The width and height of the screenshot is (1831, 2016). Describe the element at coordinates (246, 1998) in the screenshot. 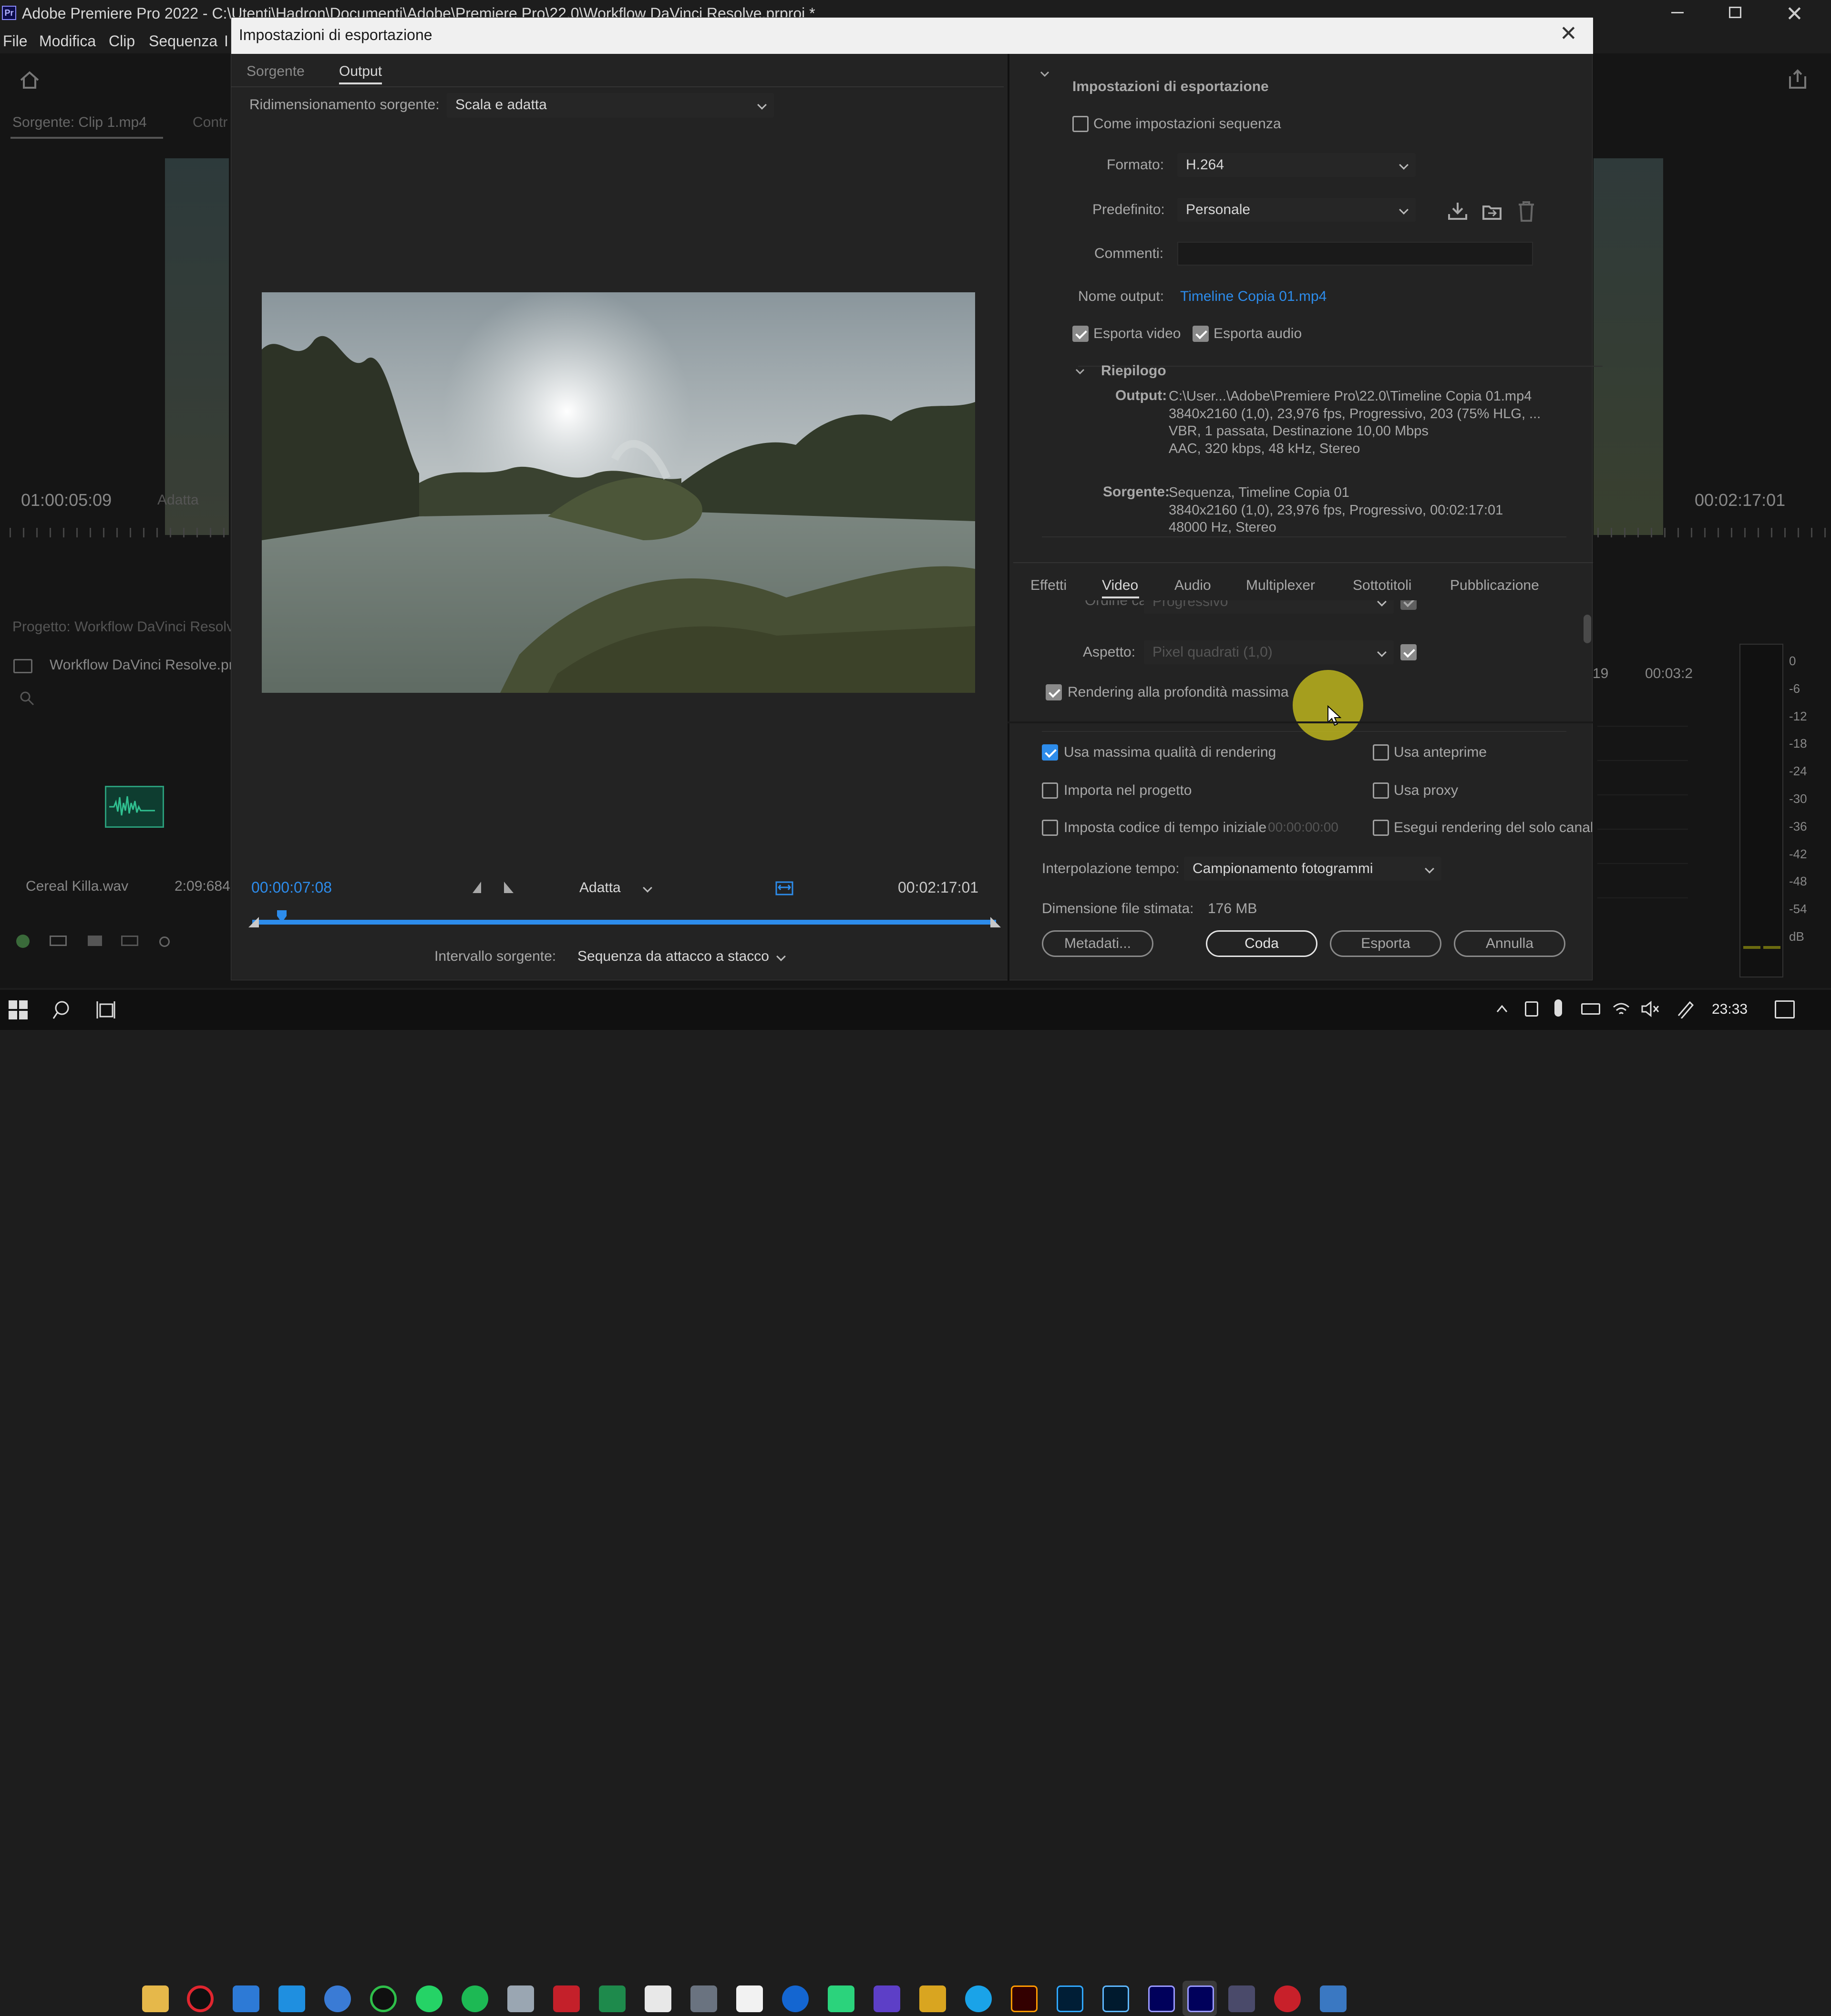

I see `mail-icon` at that location.